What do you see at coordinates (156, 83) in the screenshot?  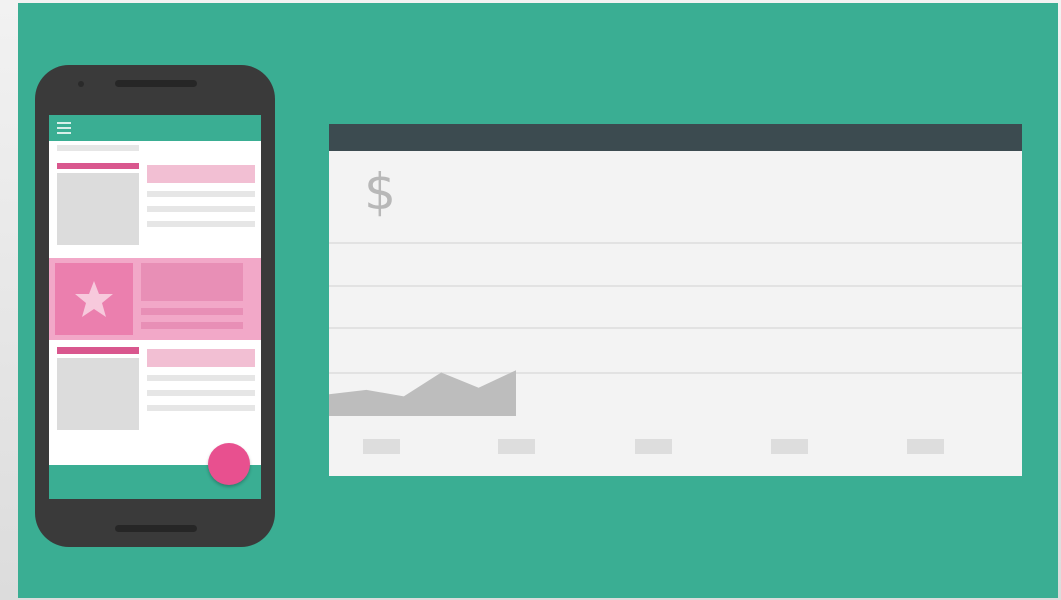 I see `phone-speaker` at bounding box center [156, 83].